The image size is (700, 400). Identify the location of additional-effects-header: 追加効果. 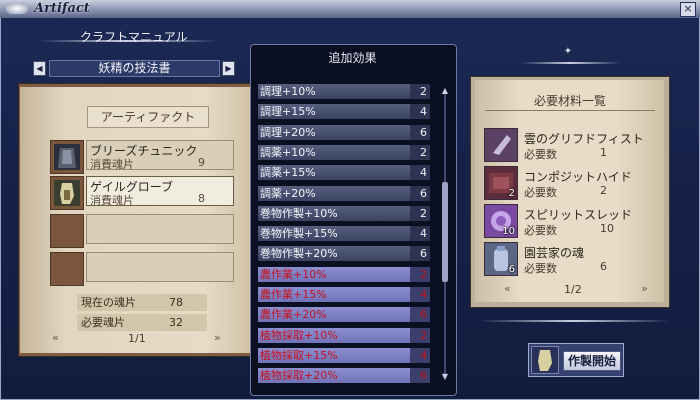
(352, 58).